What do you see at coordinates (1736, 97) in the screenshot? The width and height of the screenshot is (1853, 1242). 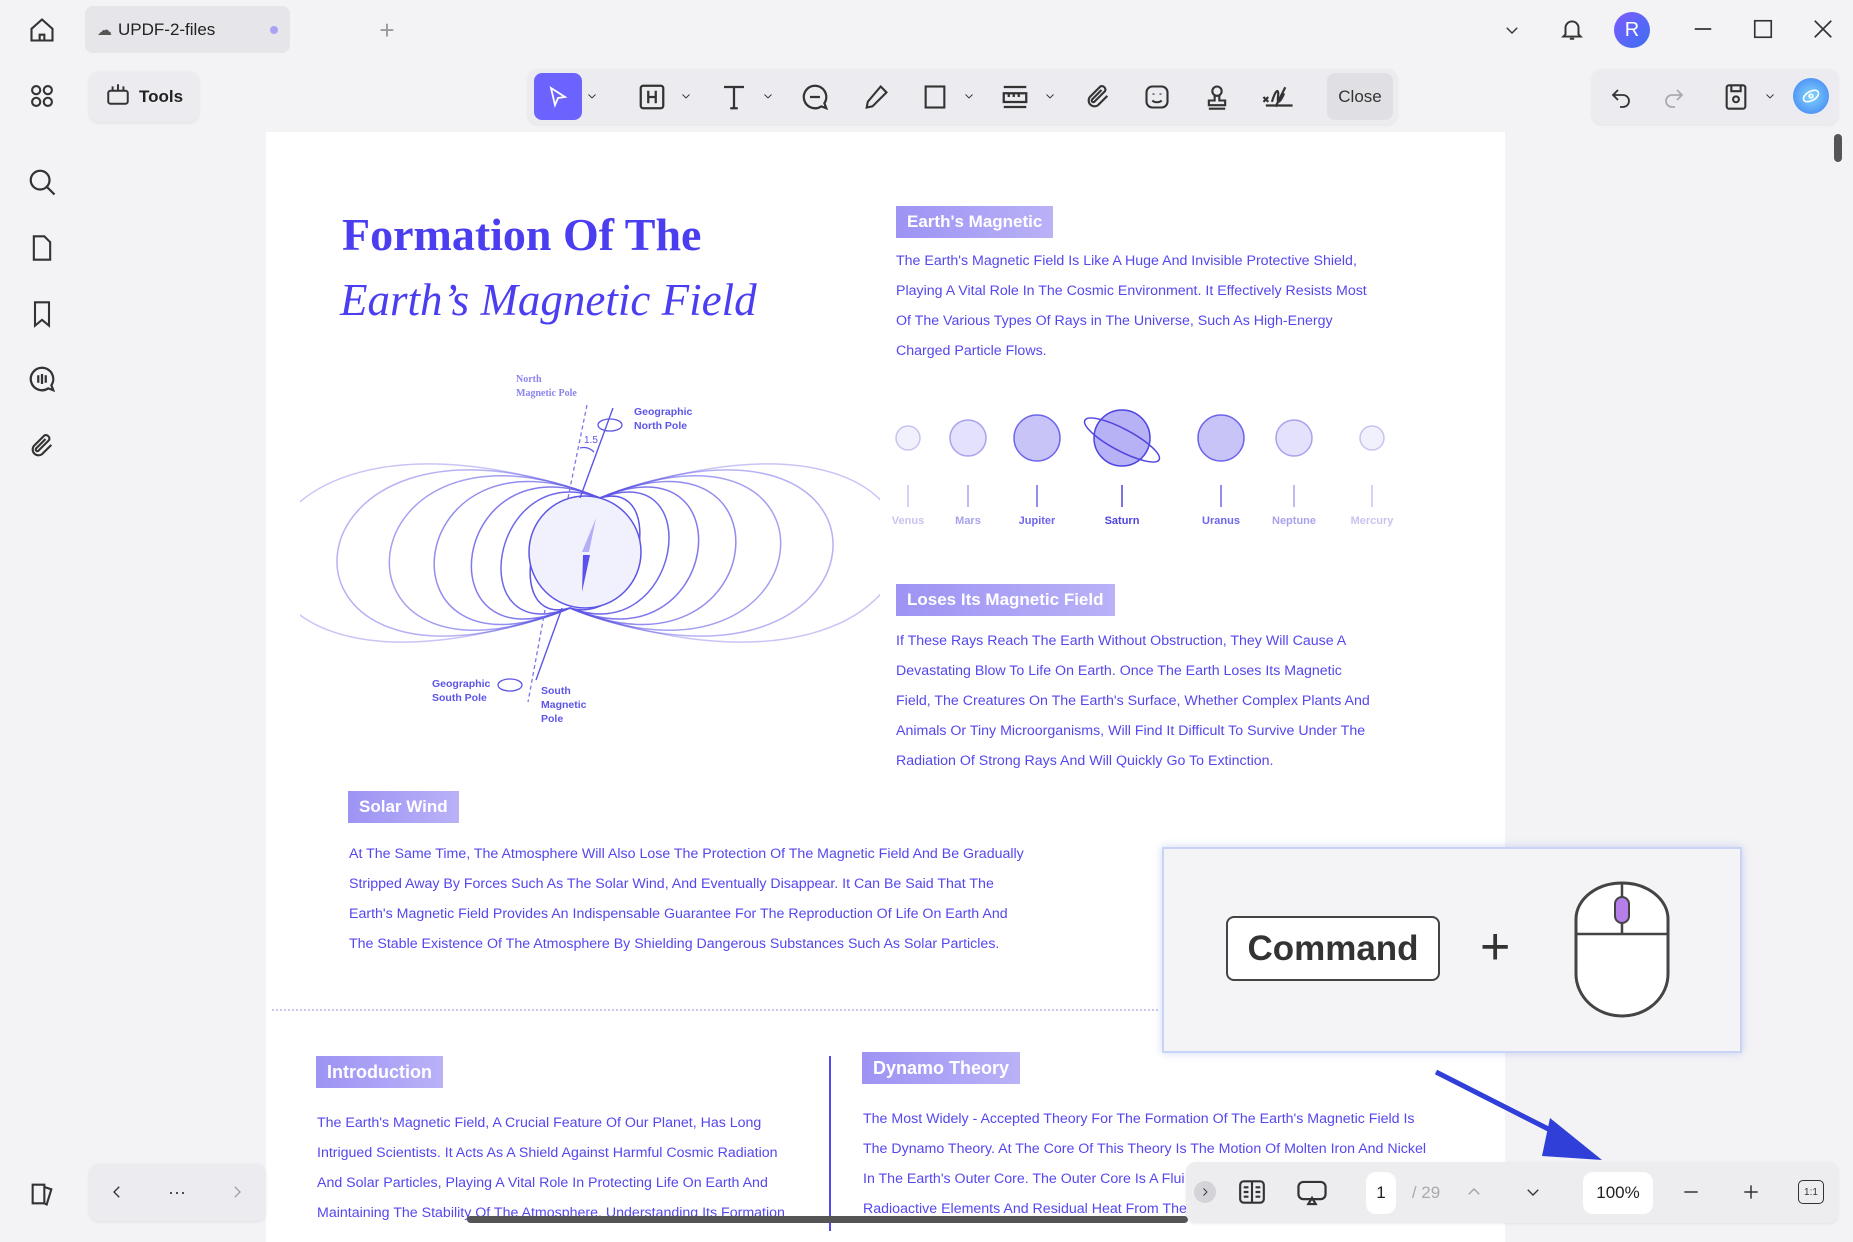 I see `save-icon` at bounding box center [1736, 97].